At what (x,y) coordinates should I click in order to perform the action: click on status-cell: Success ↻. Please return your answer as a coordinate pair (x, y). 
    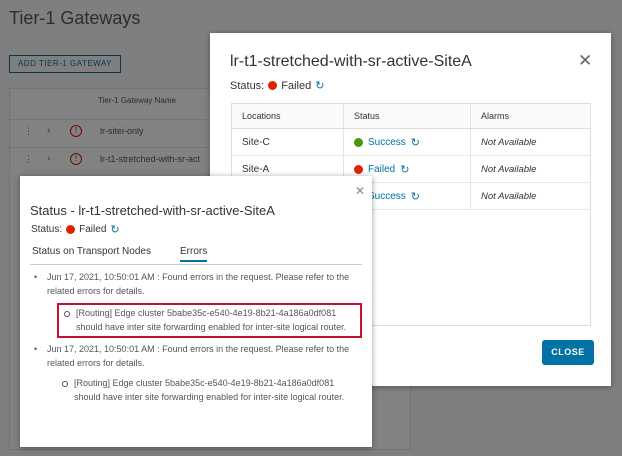
    Looking at the image, I should click on (407, 142).